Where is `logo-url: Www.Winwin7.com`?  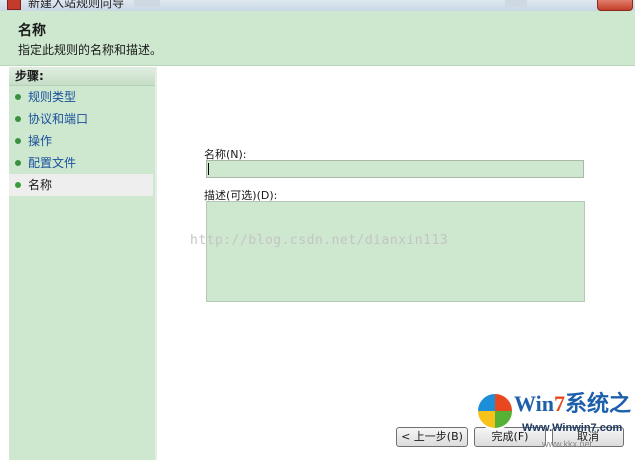
logo-url: Www.Winwin7.com is located at coordinates (572, 428).